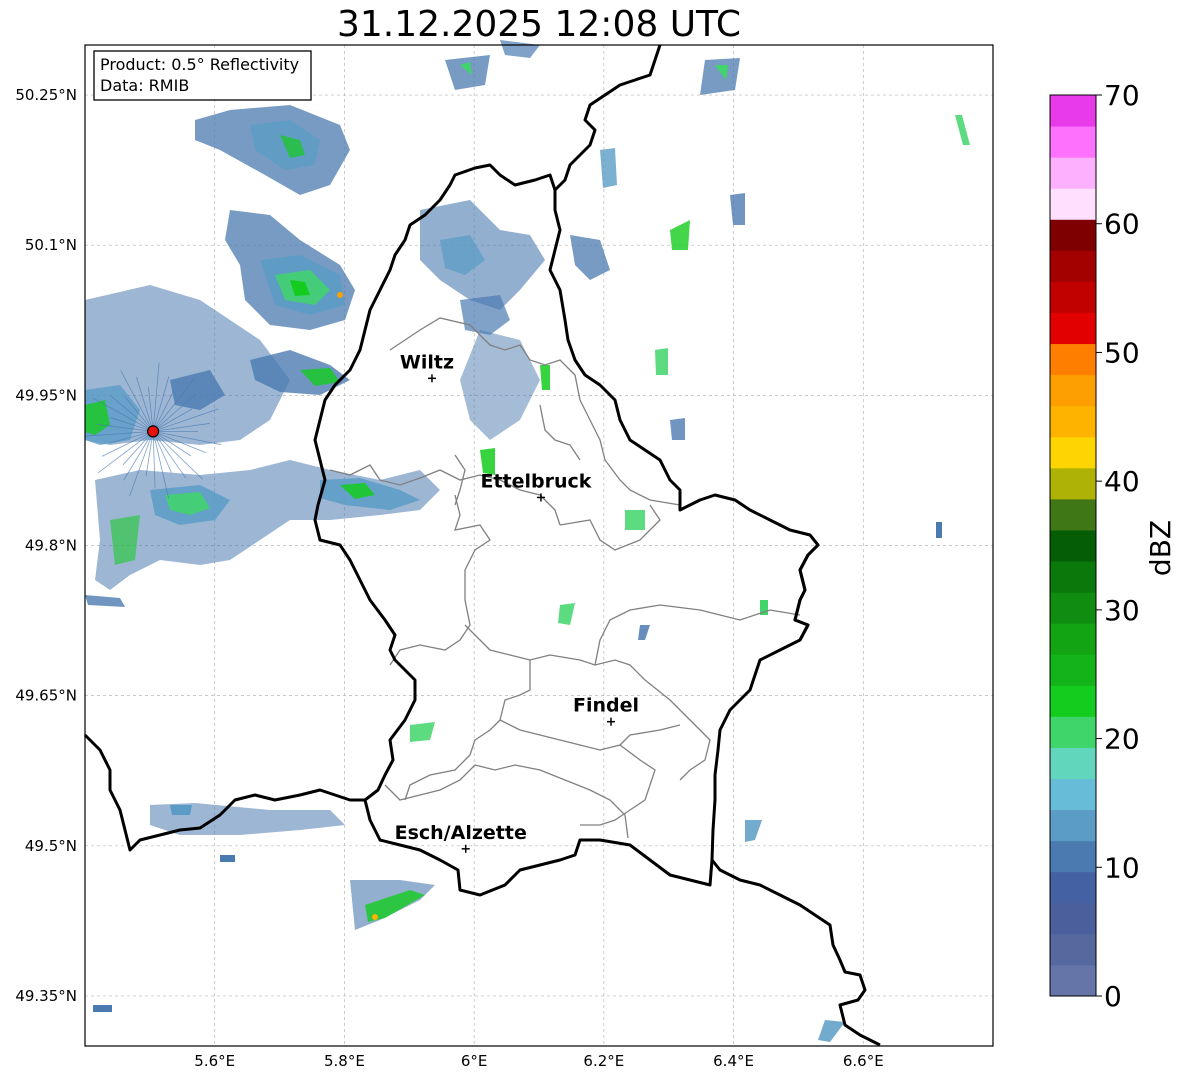  Describe the element at coordinates (46, 395) in the screenshot. I see `y-tick-label: 49.95°N` at that location.